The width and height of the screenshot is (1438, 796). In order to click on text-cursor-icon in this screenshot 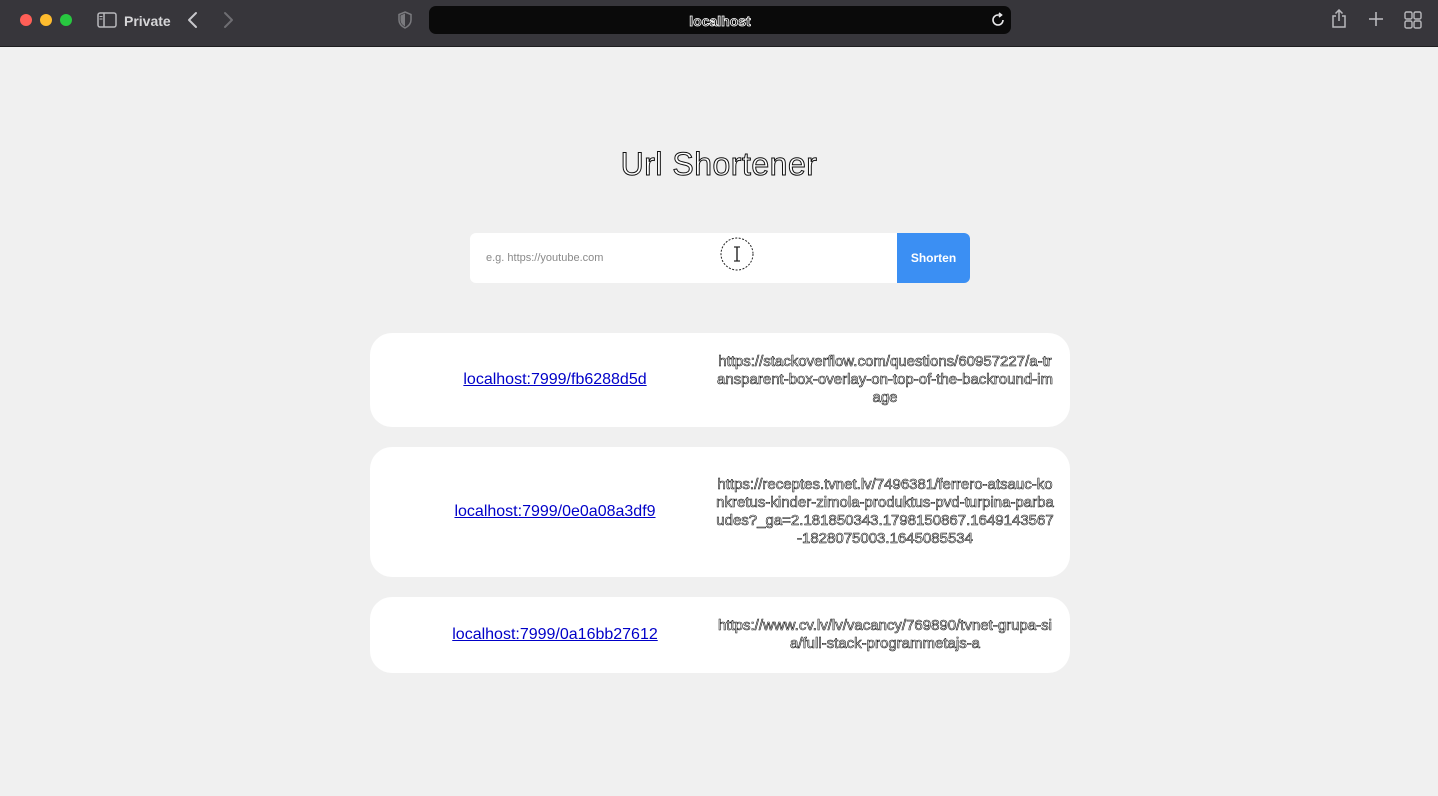, I will do `click(737, 254)`.